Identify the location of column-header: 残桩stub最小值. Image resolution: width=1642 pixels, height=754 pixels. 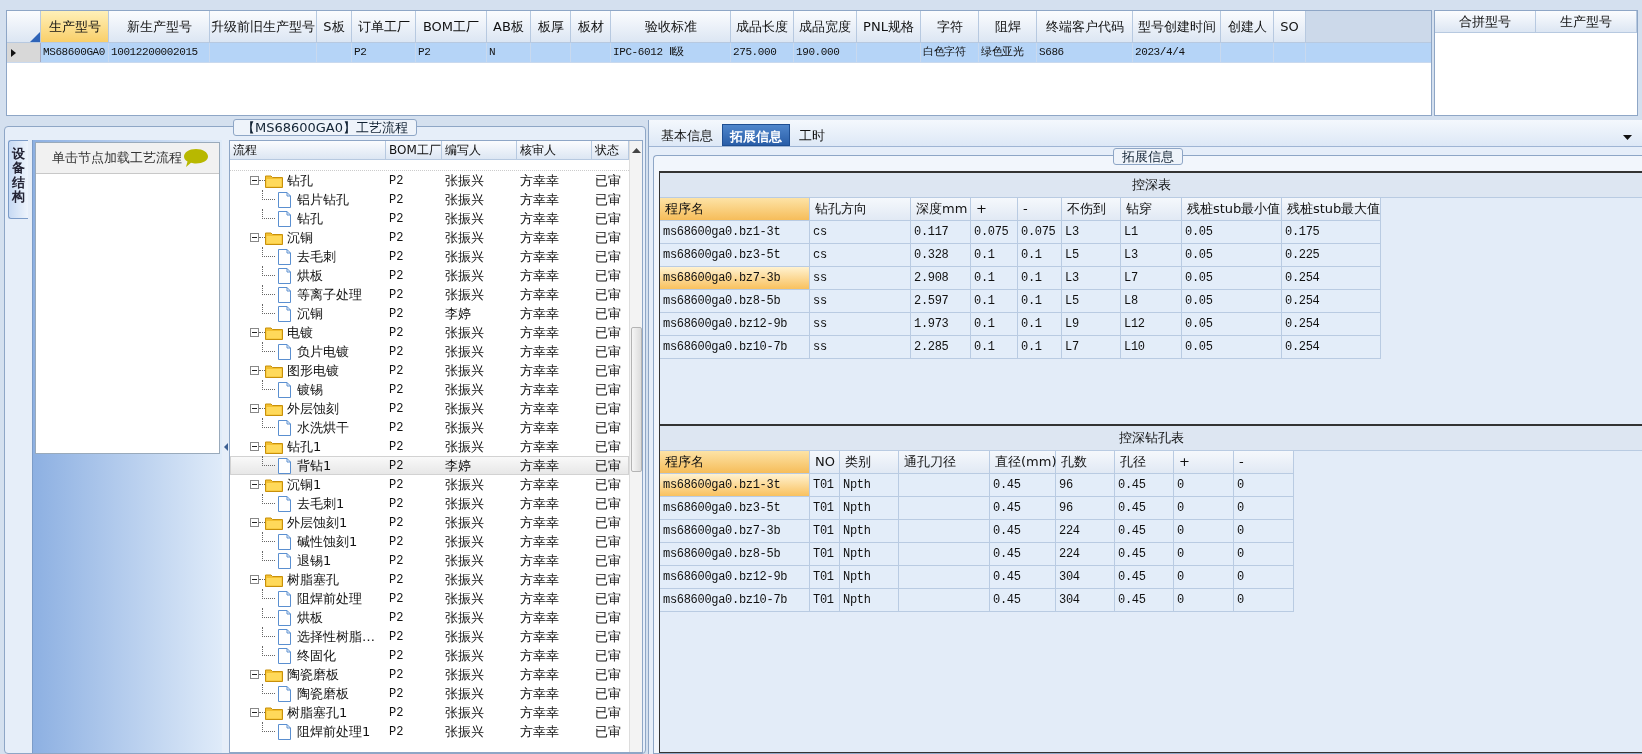
(1232, 209).